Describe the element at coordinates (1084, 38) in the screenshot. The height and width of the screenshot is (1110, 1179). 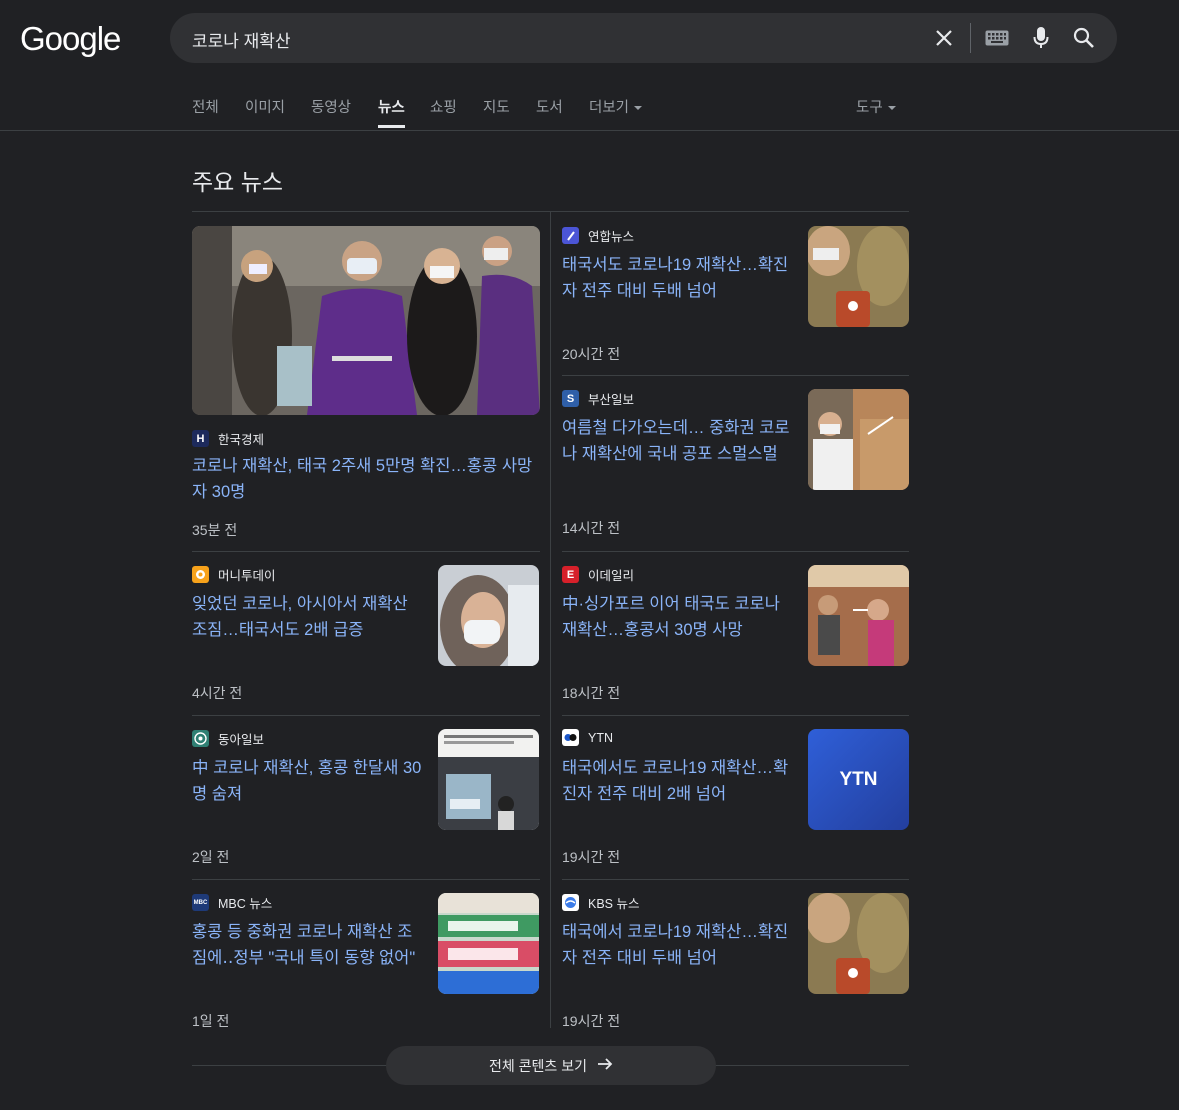
I see `search-icon` at that location.